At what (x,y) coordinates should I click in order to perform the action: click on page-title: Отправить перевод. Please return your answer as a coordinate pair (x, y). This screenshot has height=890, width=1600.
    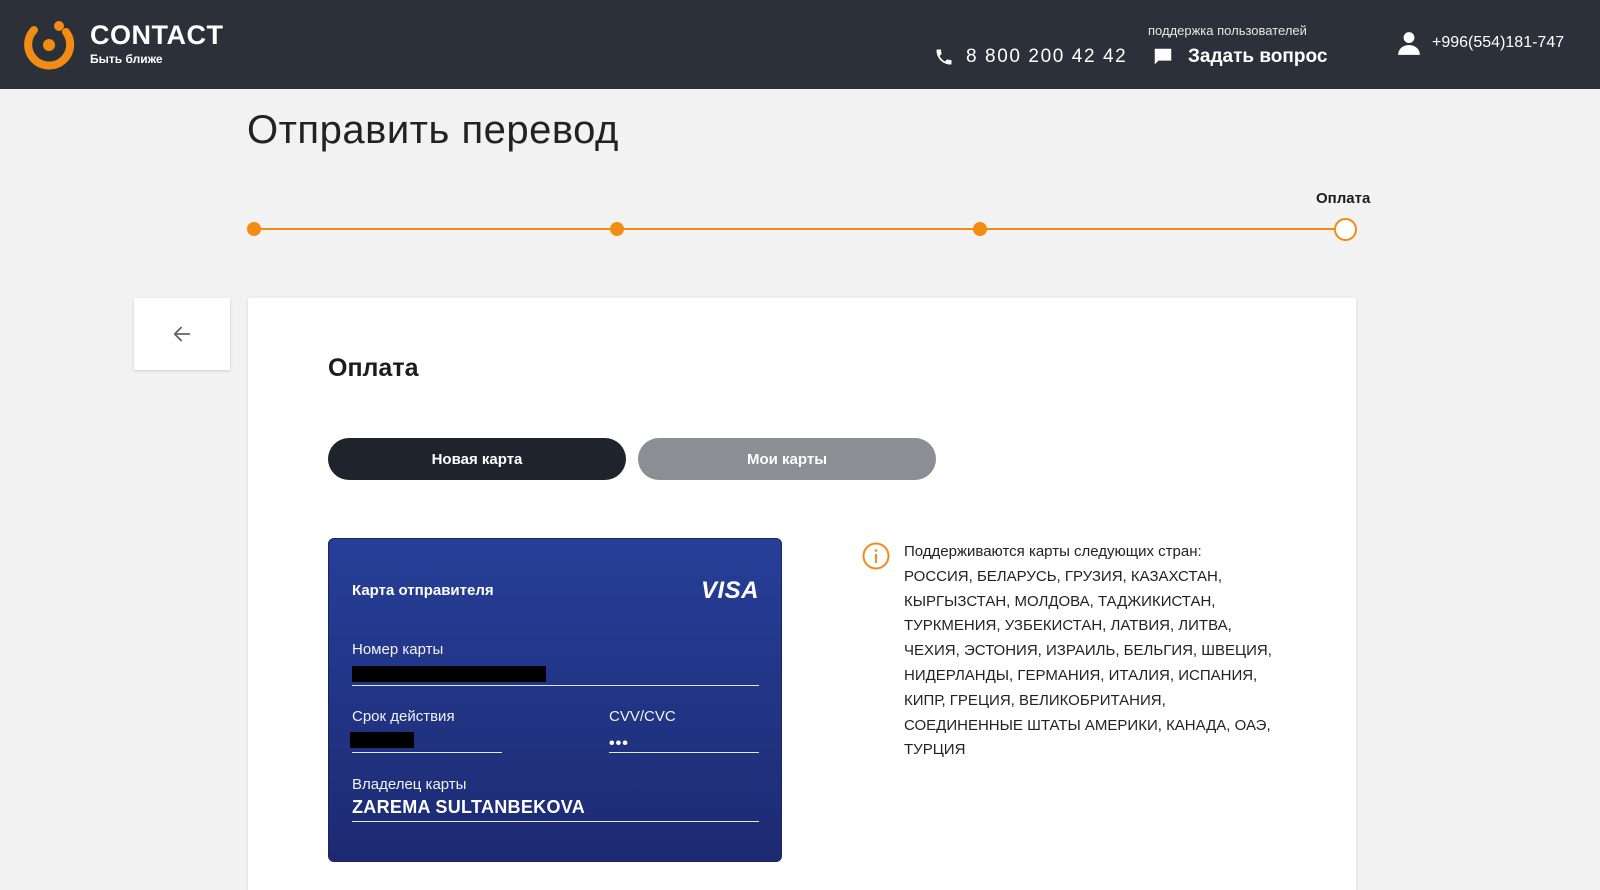
    Looking at the image, I should click on (433, 130).